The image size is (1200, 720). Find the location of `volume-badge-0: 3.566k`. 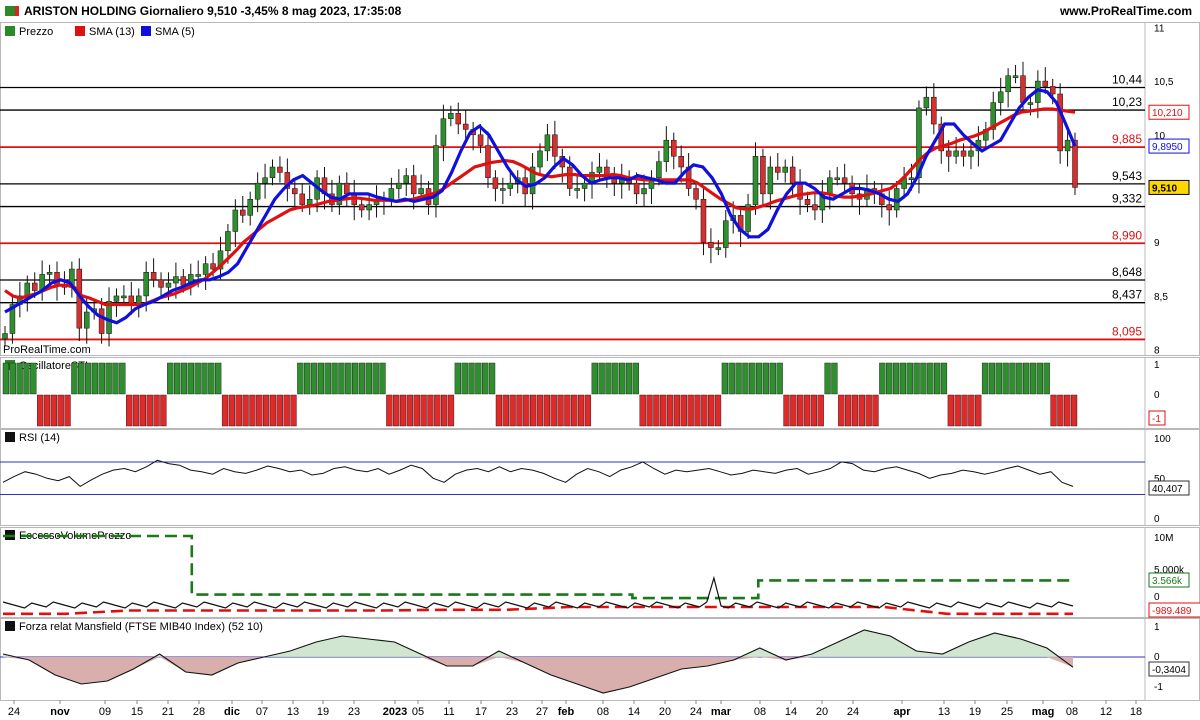

volume-badge-0: 3.566k is located at coordinates (1167, 581).